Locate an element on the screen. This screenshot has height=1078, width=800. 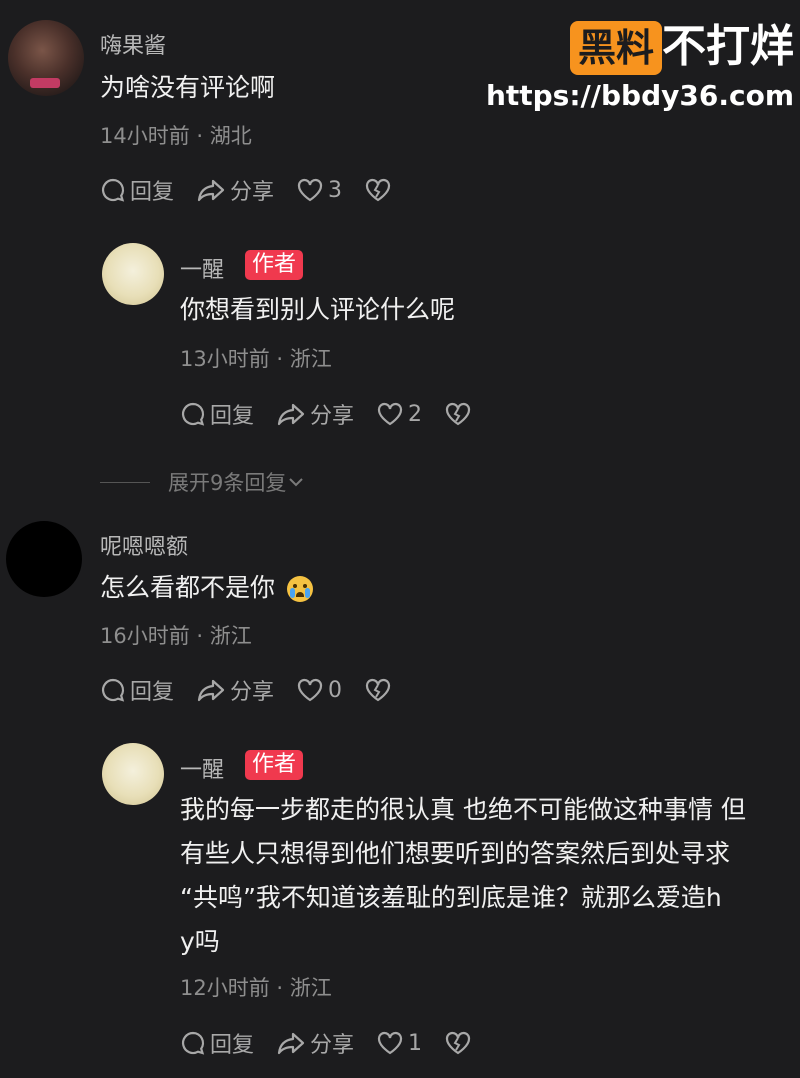
expand-replies-button: 展开9条回复 is located at coordinates (203, 482).